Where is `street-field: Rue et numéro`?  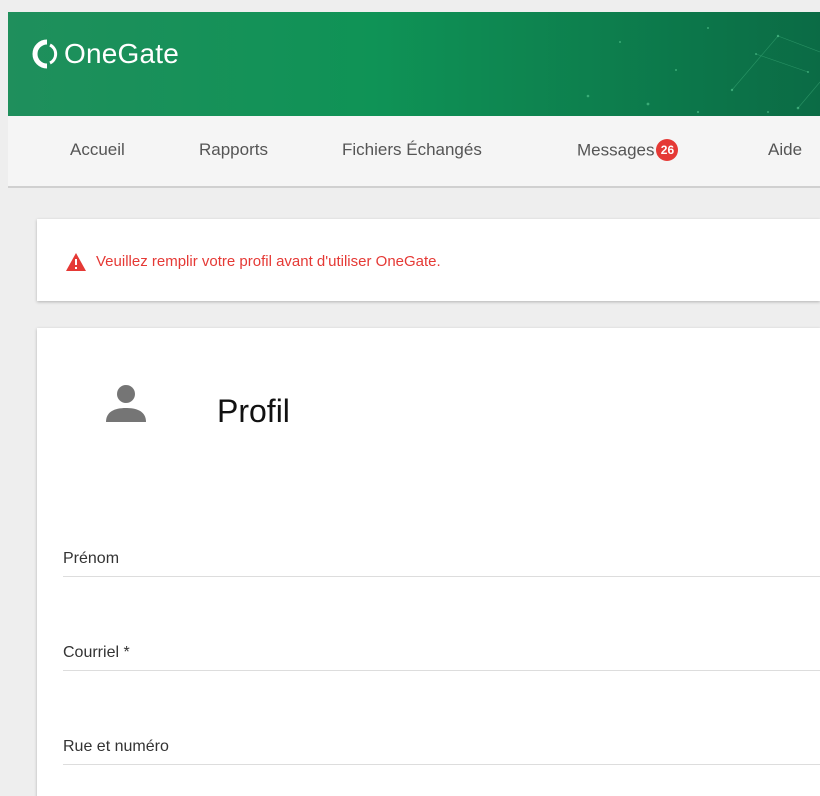 street-field: Rue et numéro is located at coordinates (441, 751).